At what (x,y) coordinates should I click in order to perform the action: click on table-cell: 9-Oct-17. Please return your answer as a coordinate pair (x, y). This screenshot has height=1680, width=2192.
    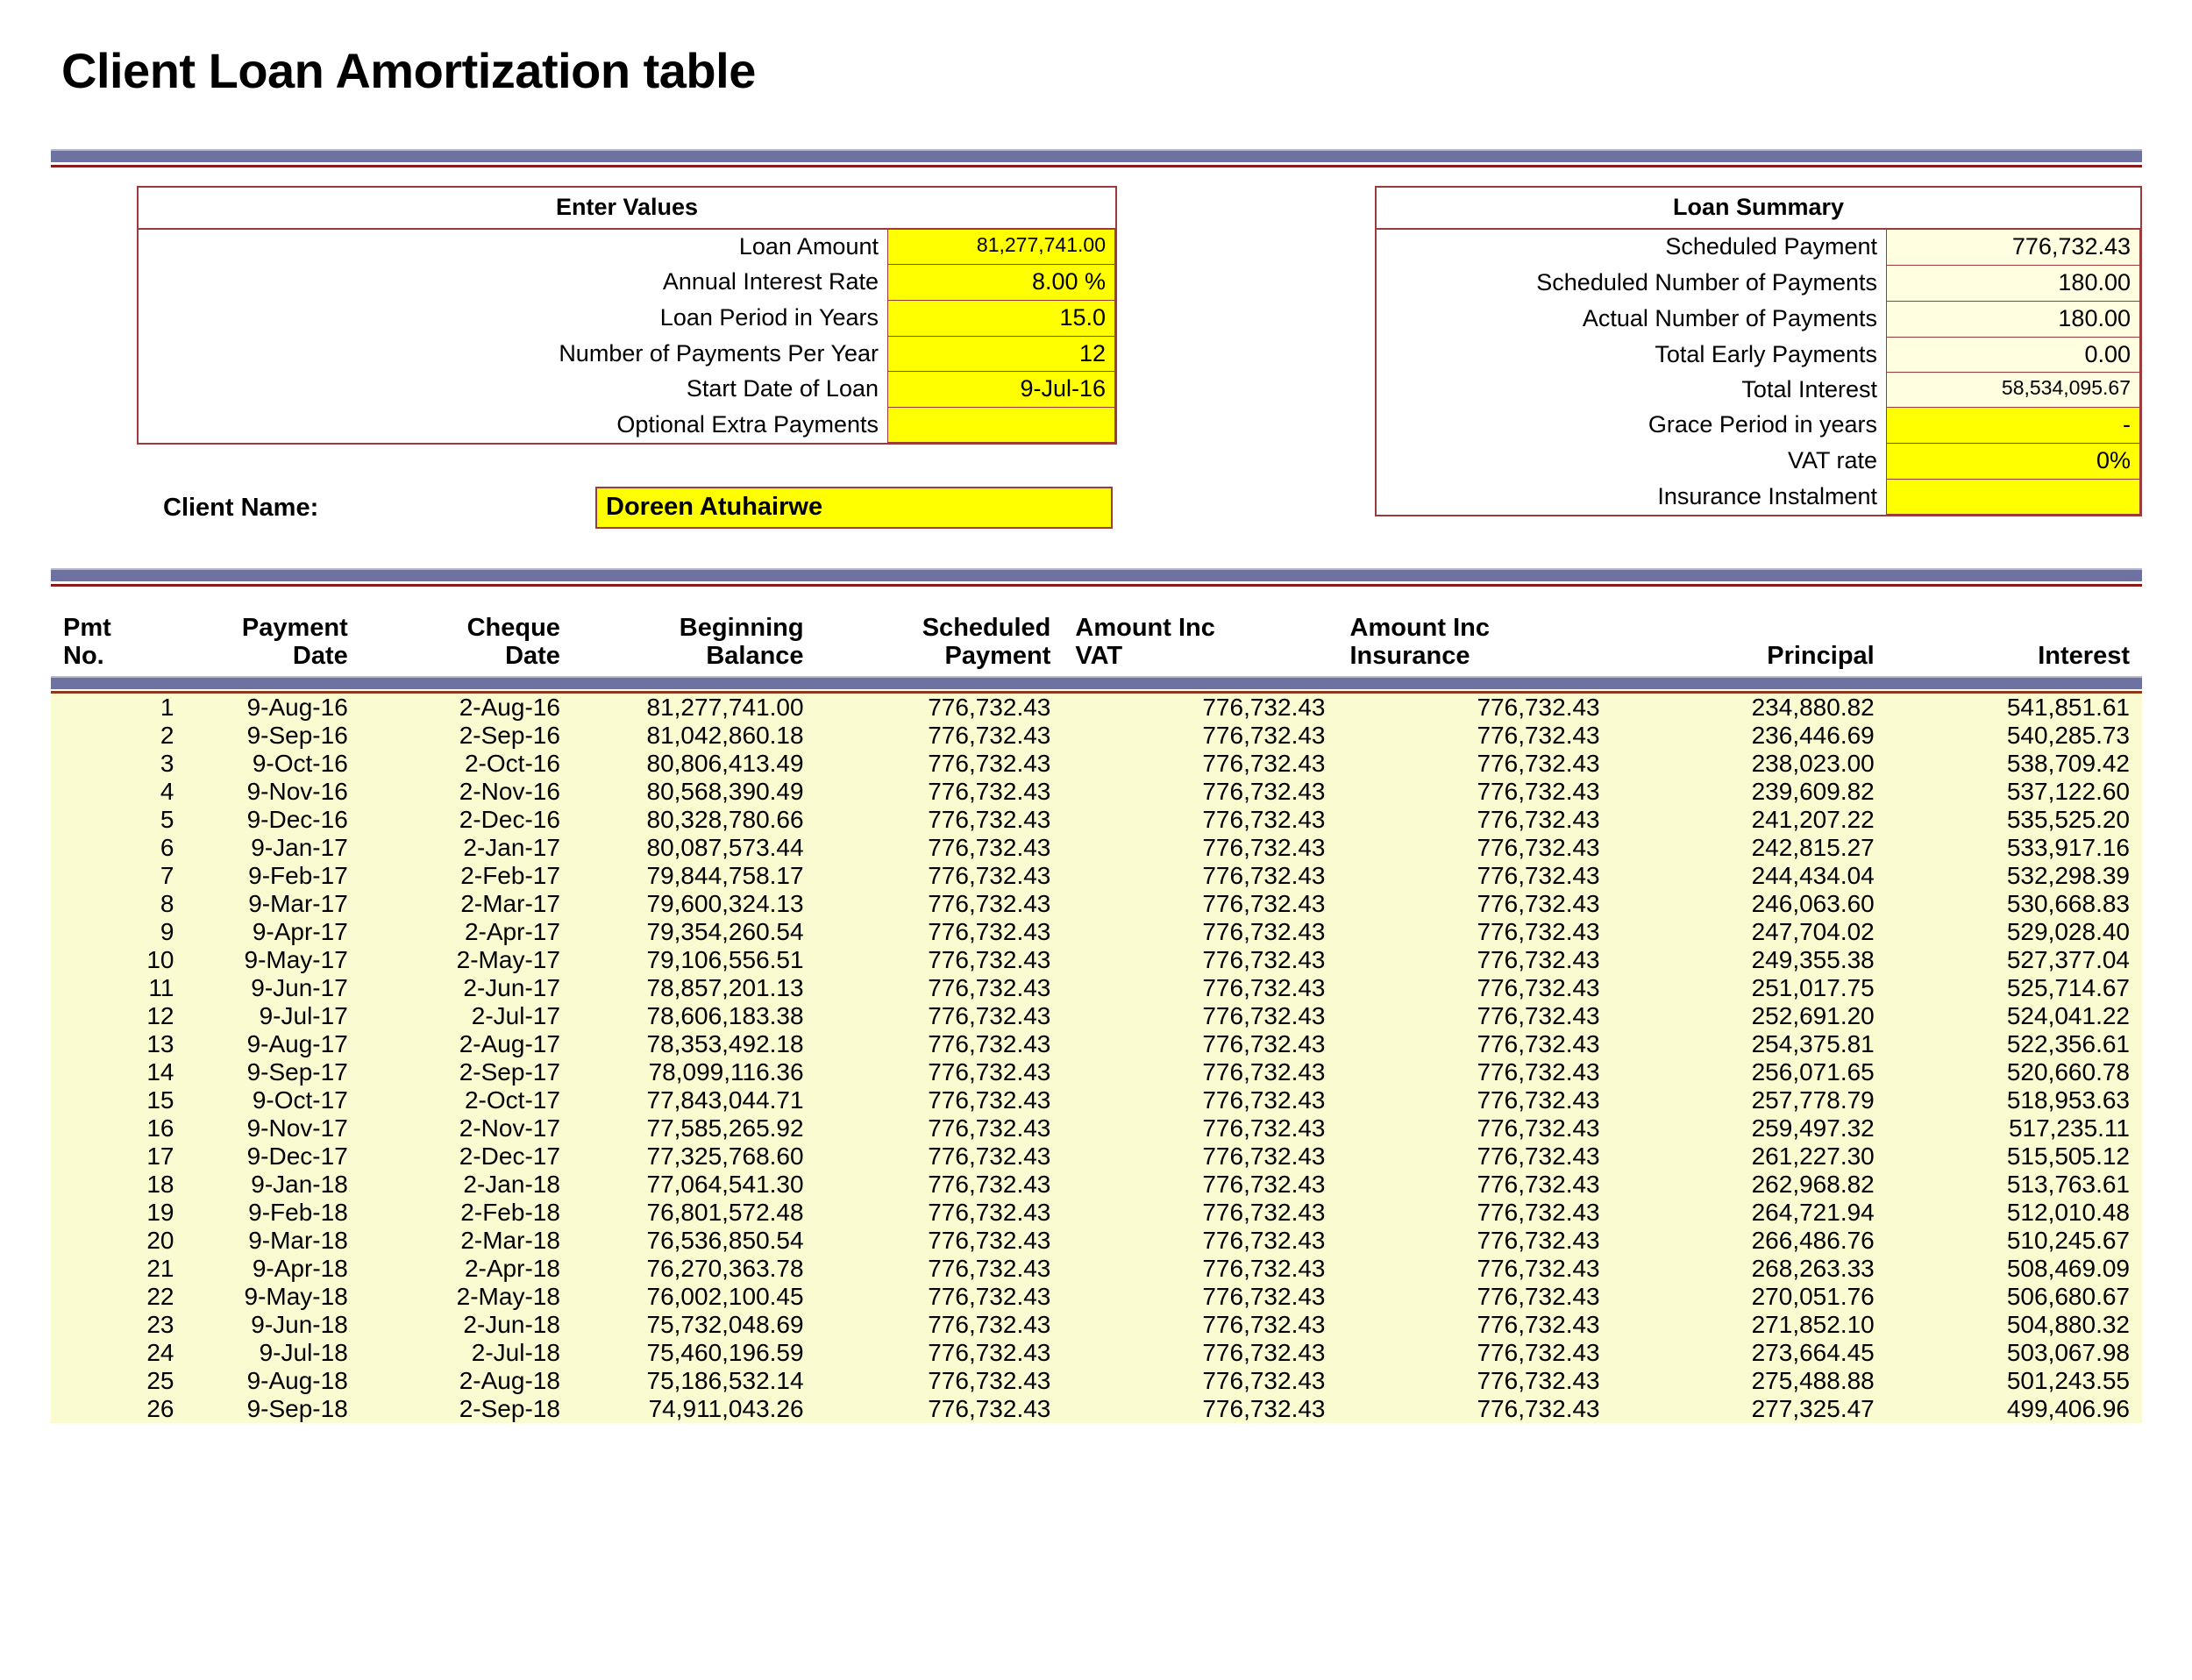
    Looking at the image, I should click on (273, 1100).